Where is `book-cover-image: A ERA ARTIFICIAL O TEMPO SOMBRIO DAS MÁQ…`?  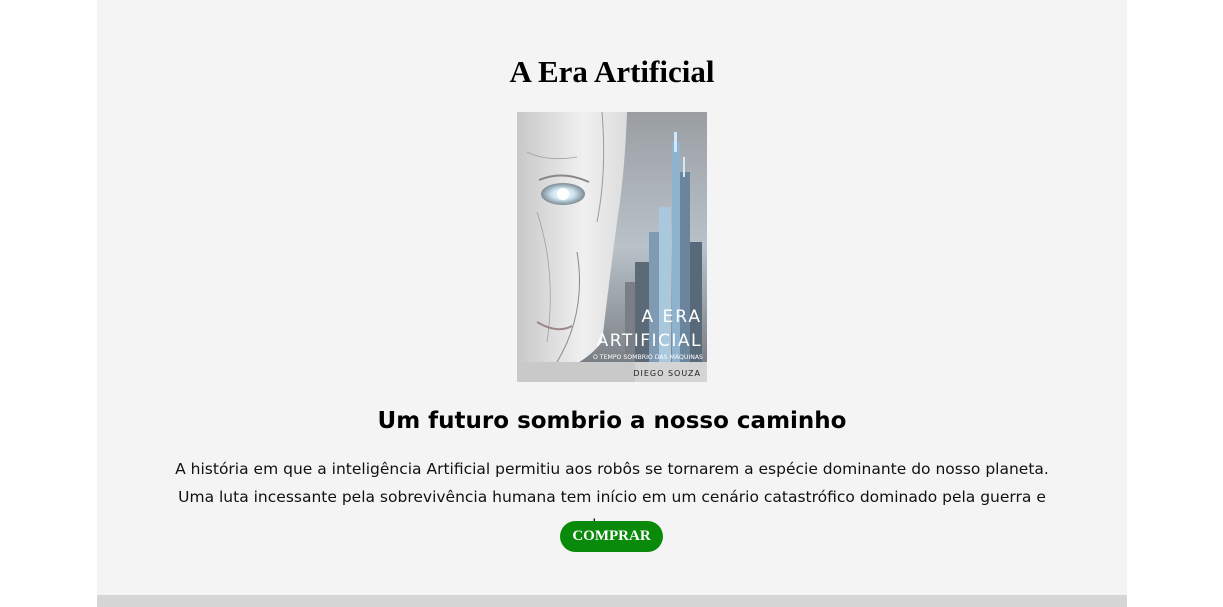 book-cover-image: A ERA ARTIFICIAL O TEMPO SOMBRIO DAS MÁQ… is located at coordinates (612, 247).